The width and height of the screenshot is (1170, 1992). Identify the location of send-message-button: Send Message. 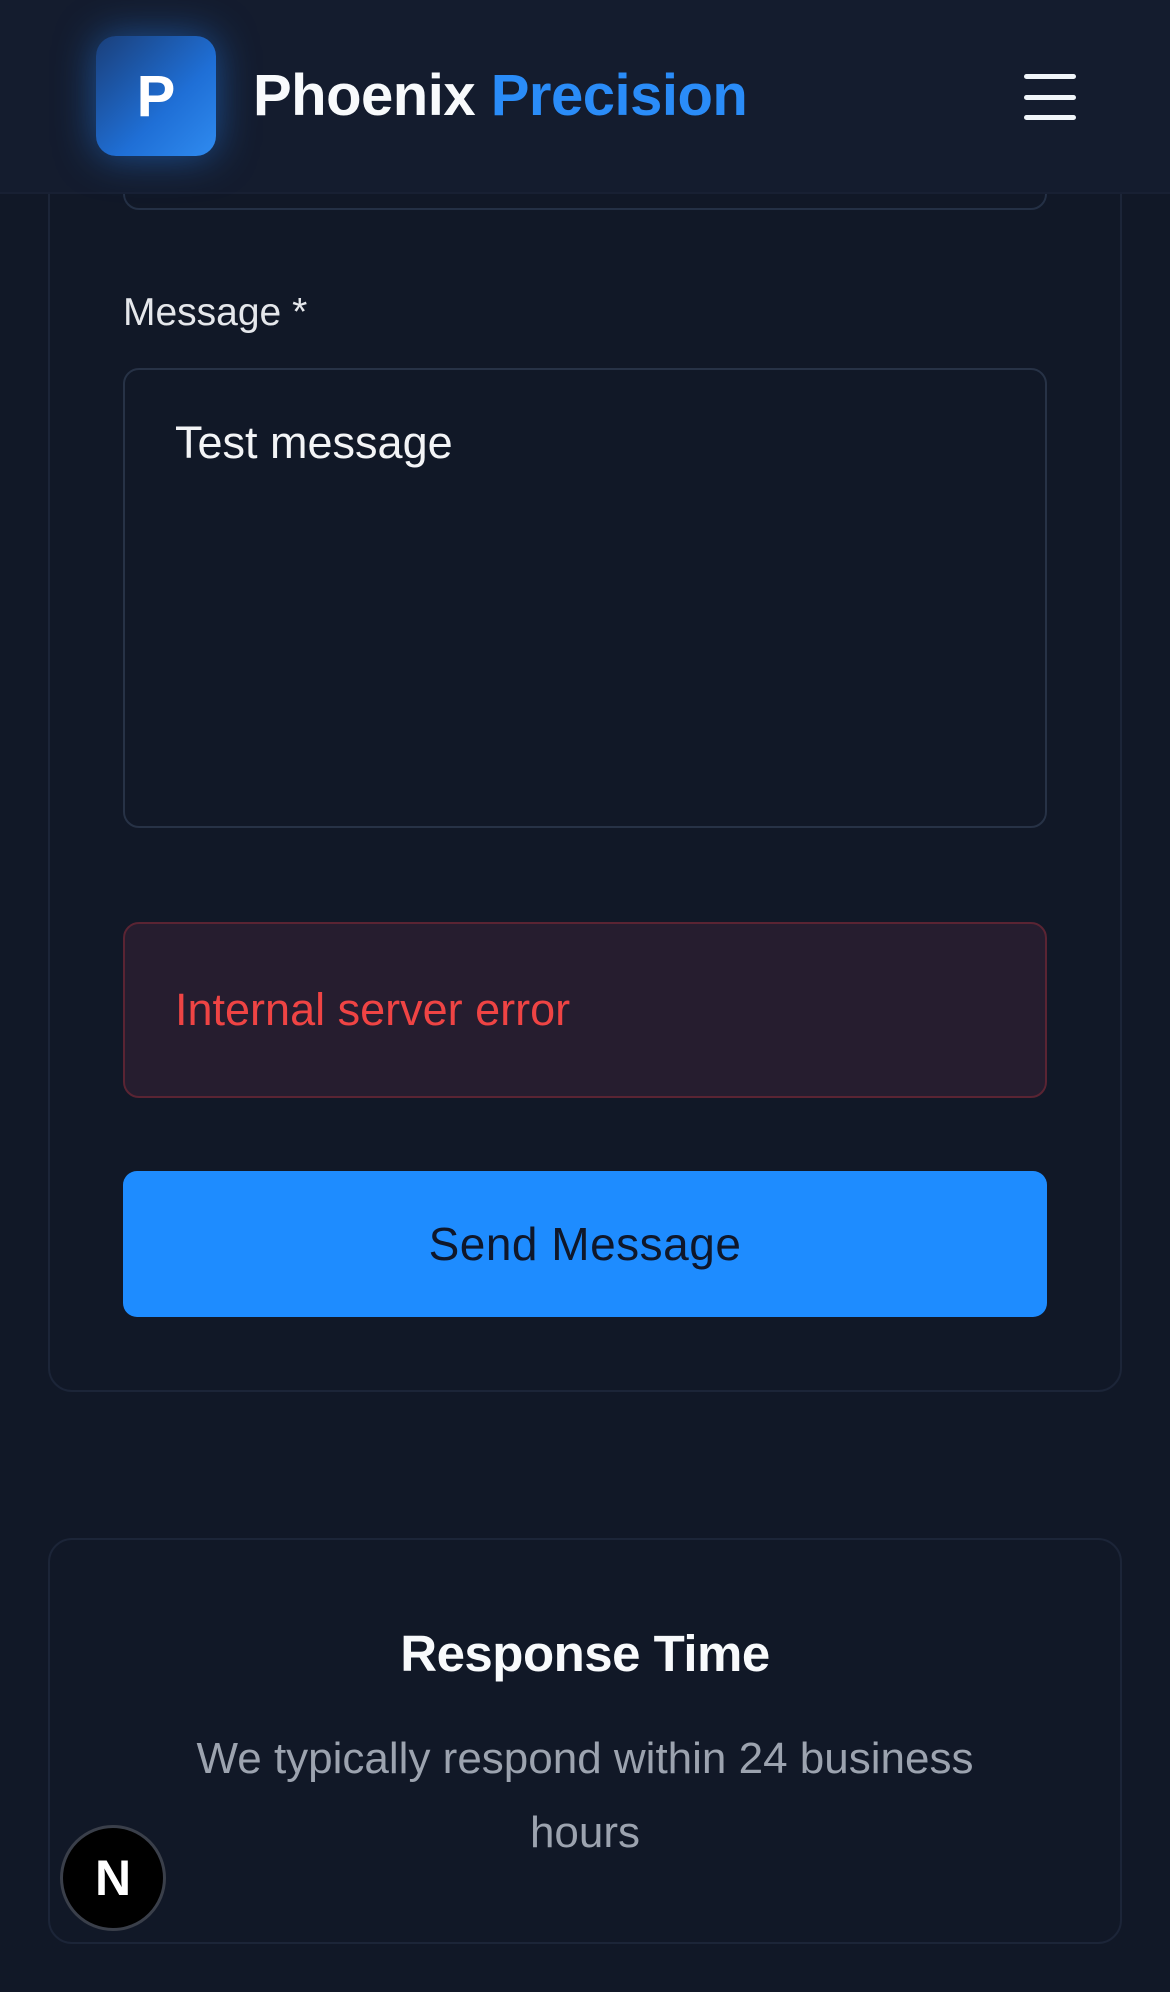
(585, 1244).